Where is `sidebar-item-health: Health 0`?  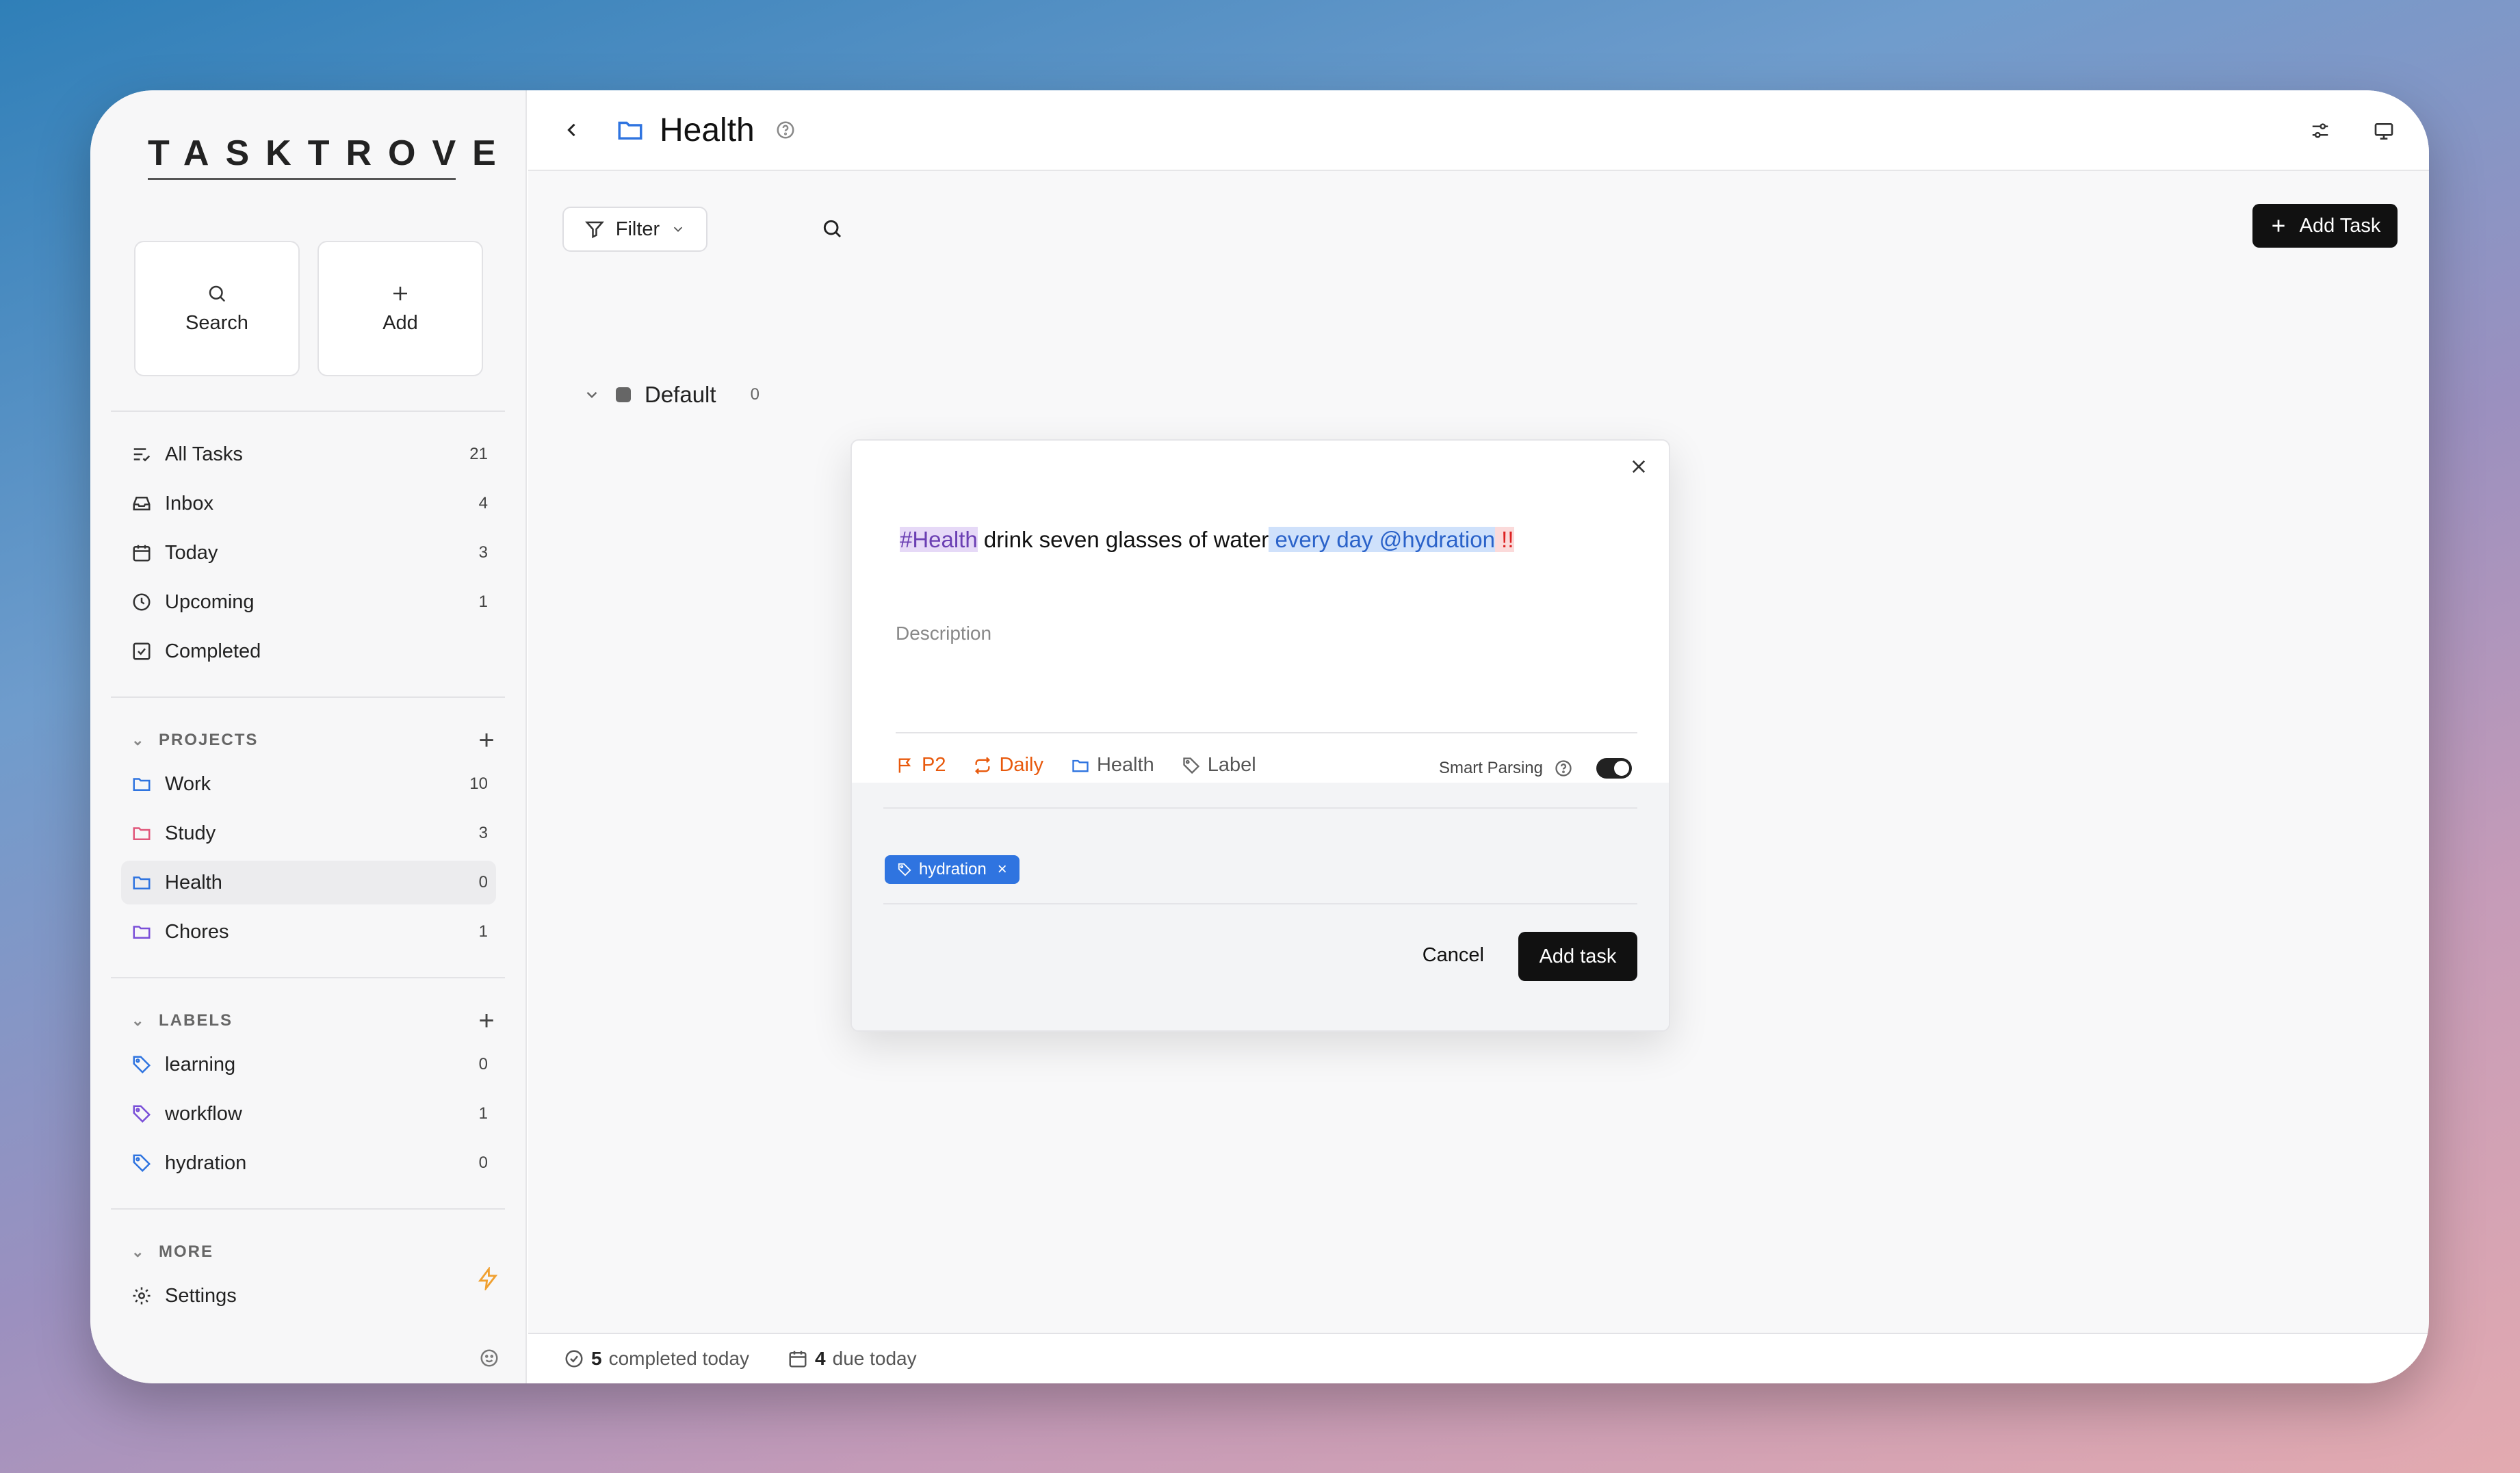 sidebar-item-health: Health 0 is located at coordinates (308, 883).